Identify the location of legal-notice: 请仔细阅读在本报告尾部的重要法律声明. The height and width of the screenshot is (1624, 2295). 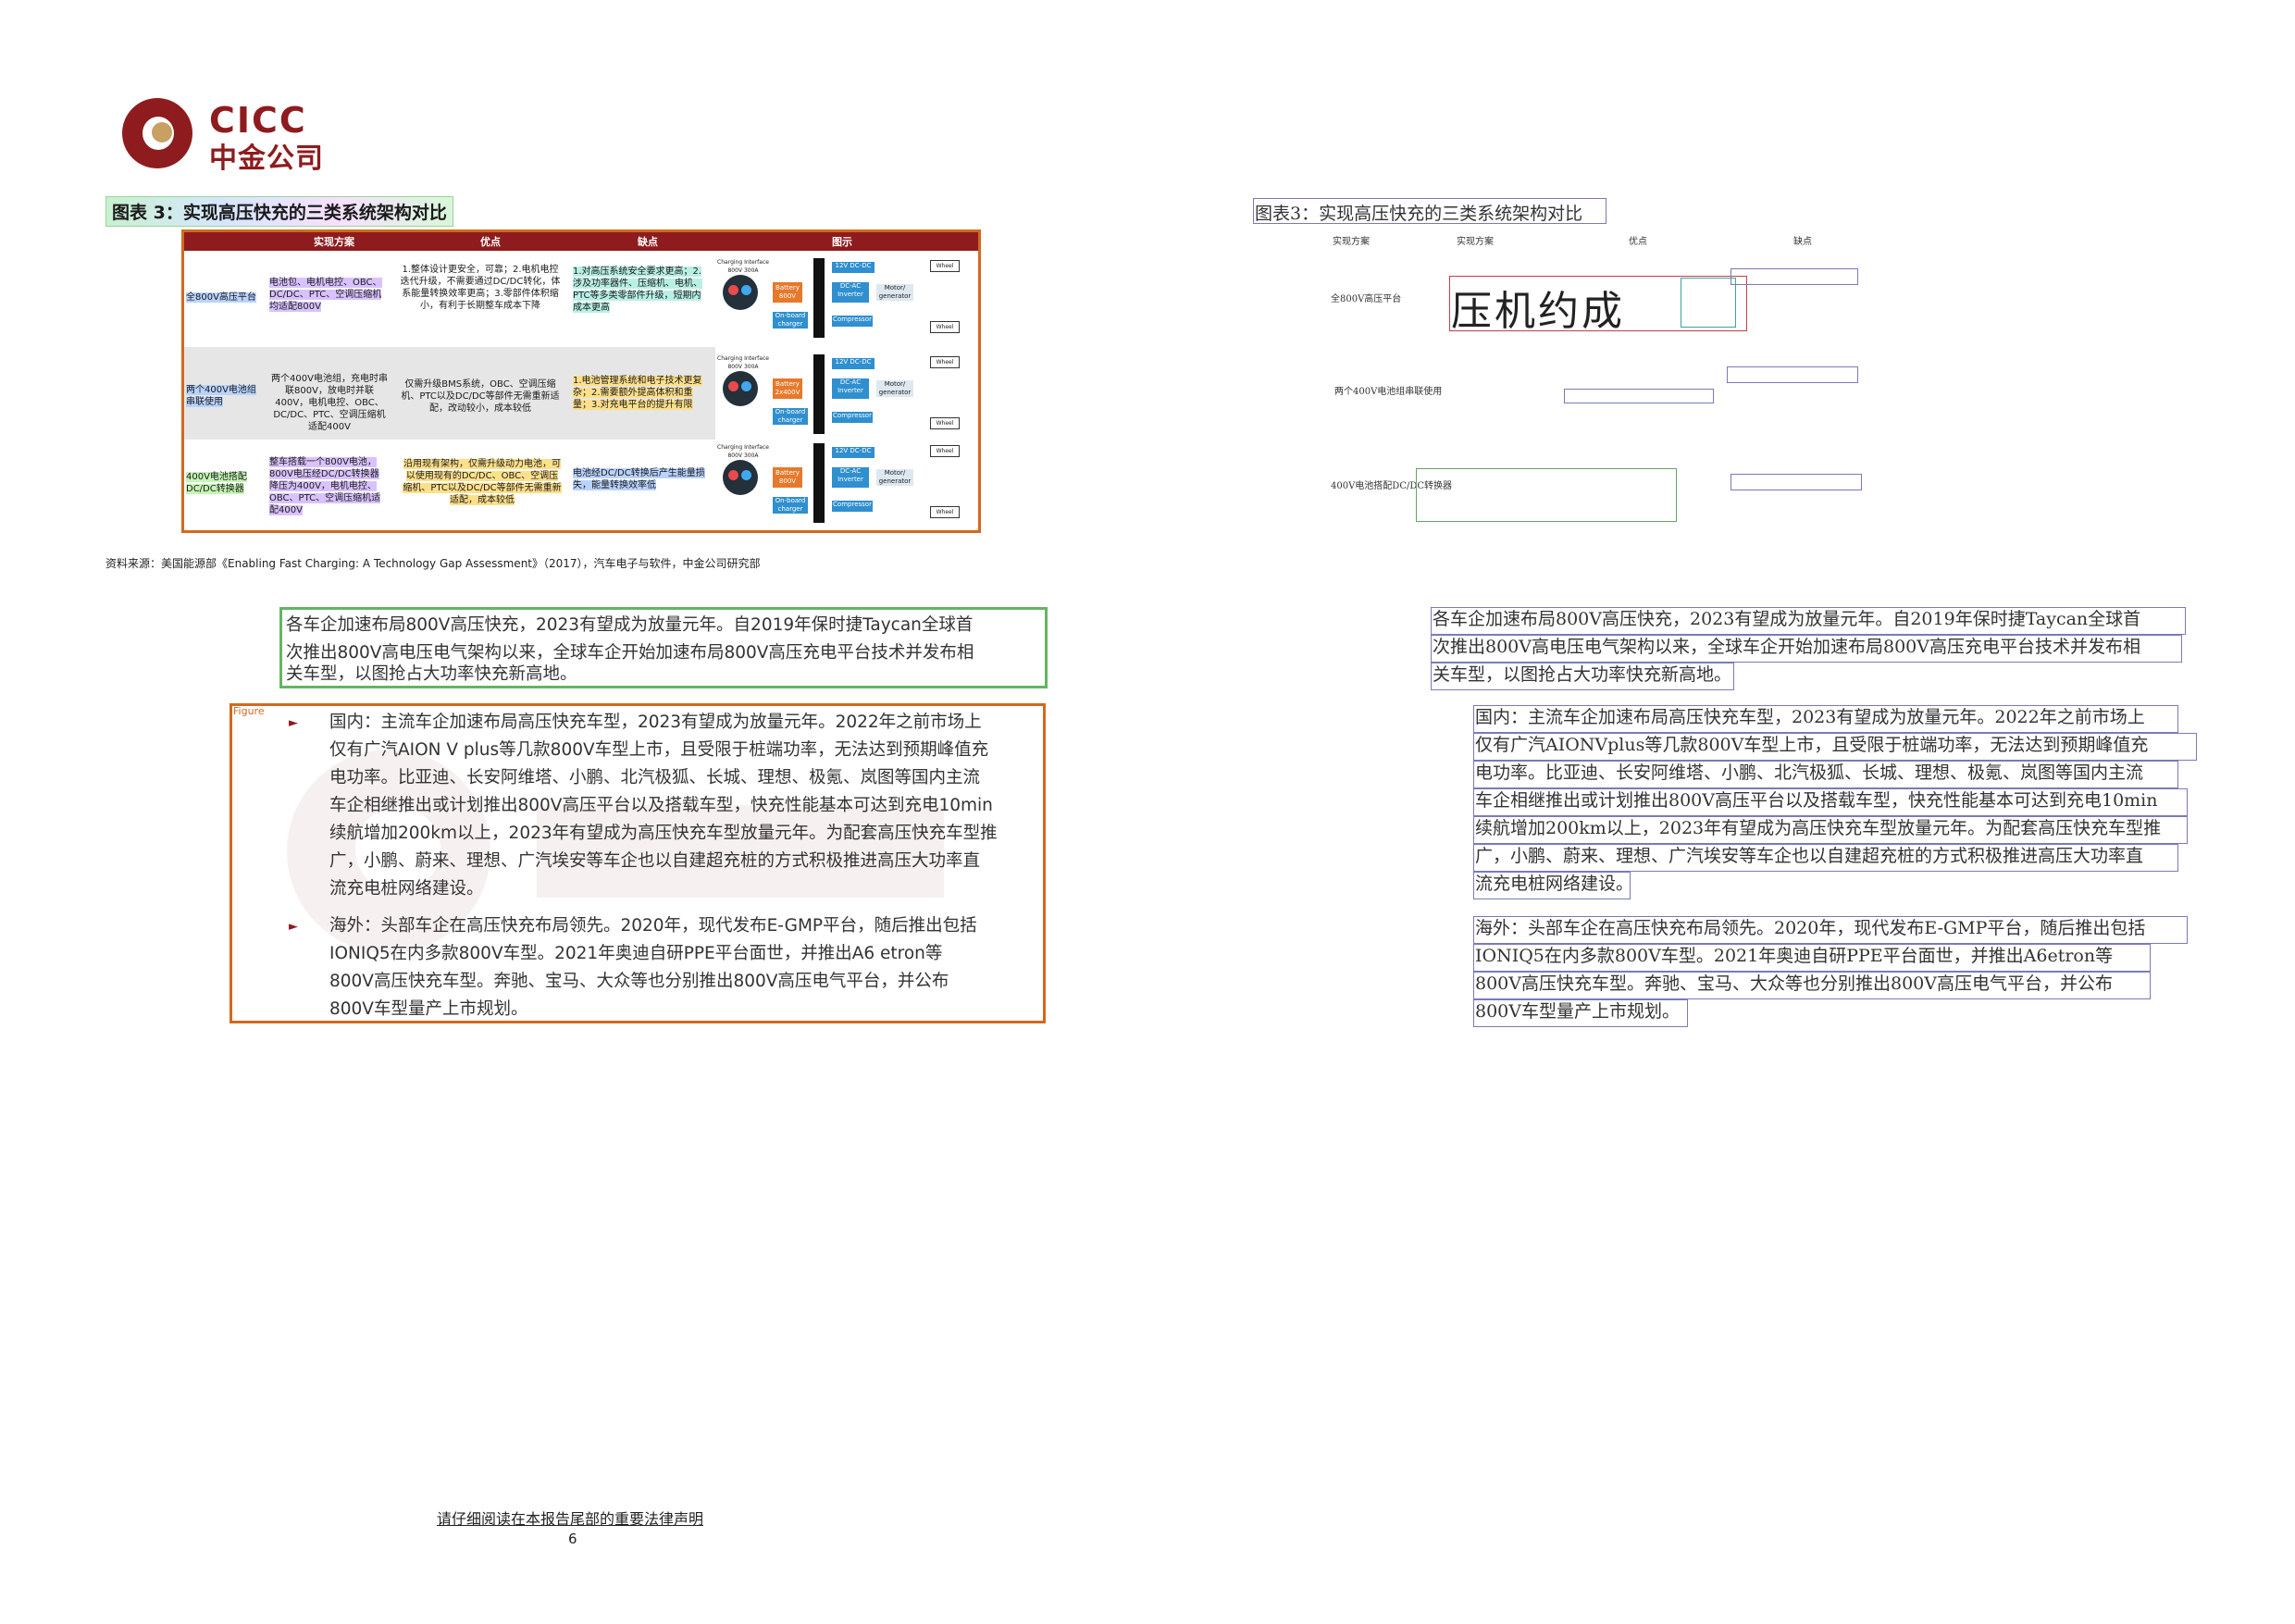
(571, 1519).